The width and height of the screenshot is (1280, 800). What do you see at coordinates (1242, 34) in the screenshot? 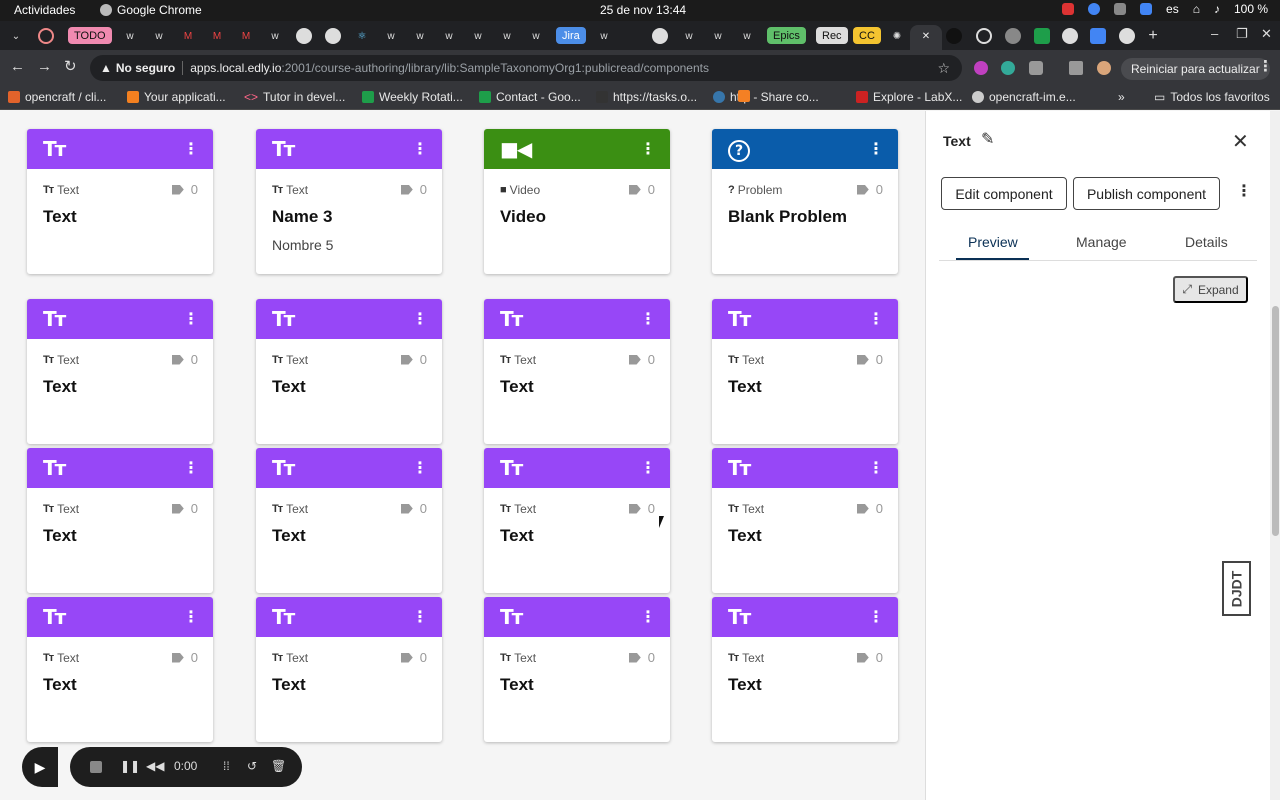
I see `maximize-window-icon: ❐` at bounding box center [1242, 34].